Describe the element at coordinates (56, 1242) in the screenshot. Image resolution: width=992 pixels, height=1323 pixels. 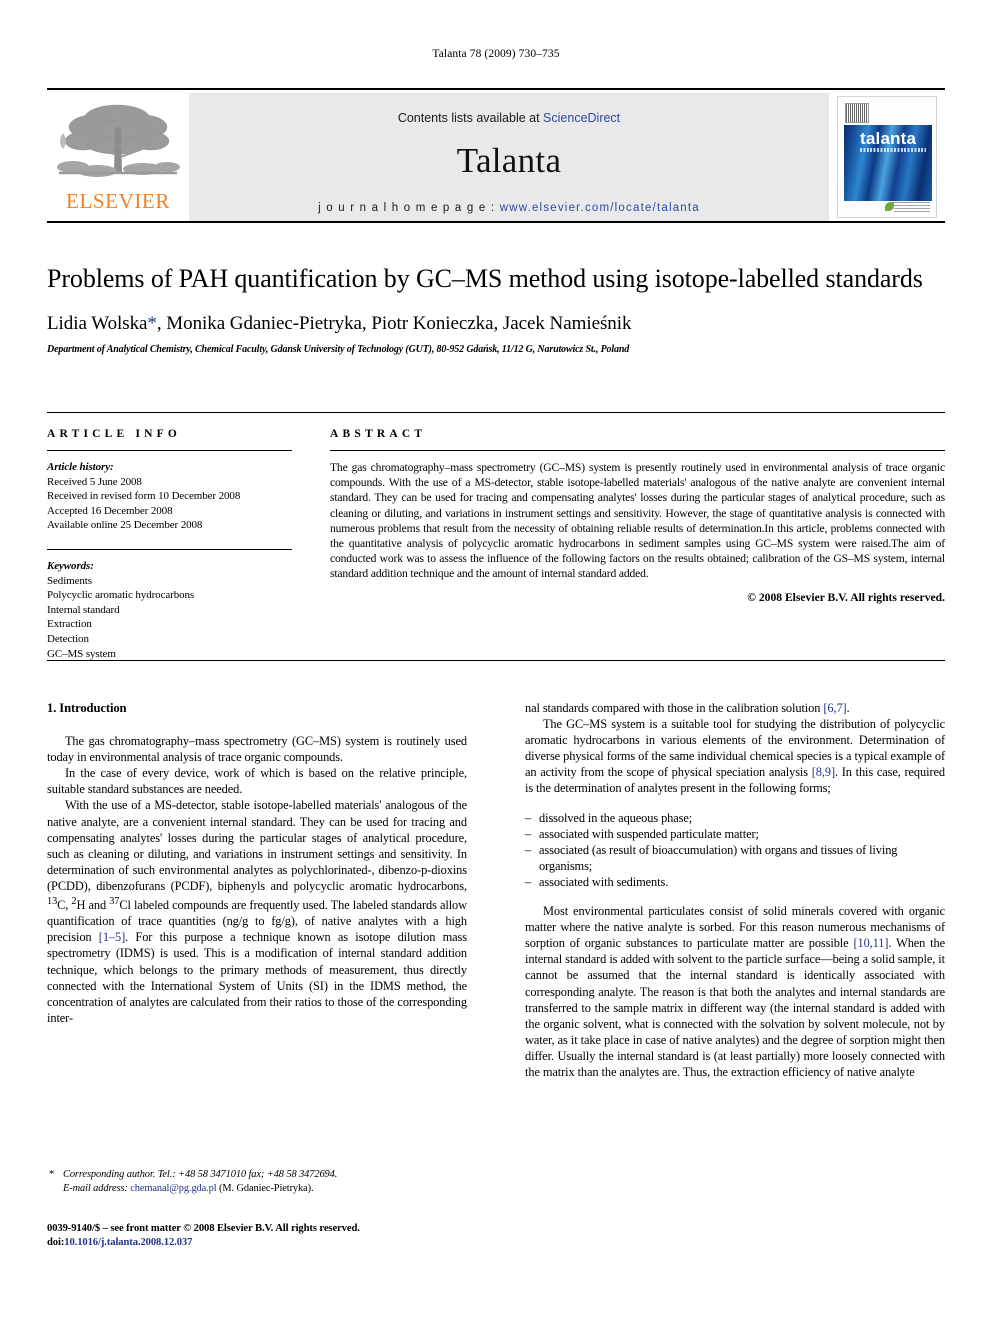
I see `doi-label: doi:` at that location.